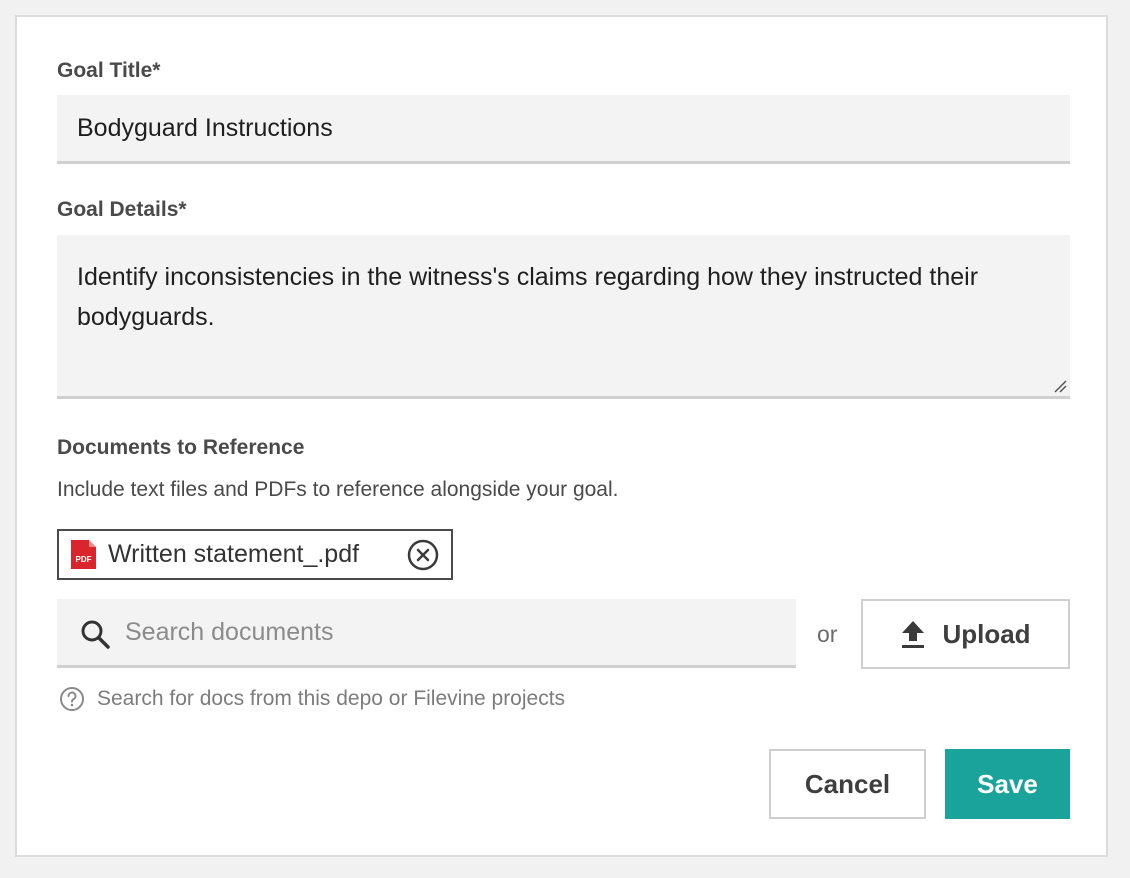  I want to click on resize-grip-icon, so click(1060, 386).